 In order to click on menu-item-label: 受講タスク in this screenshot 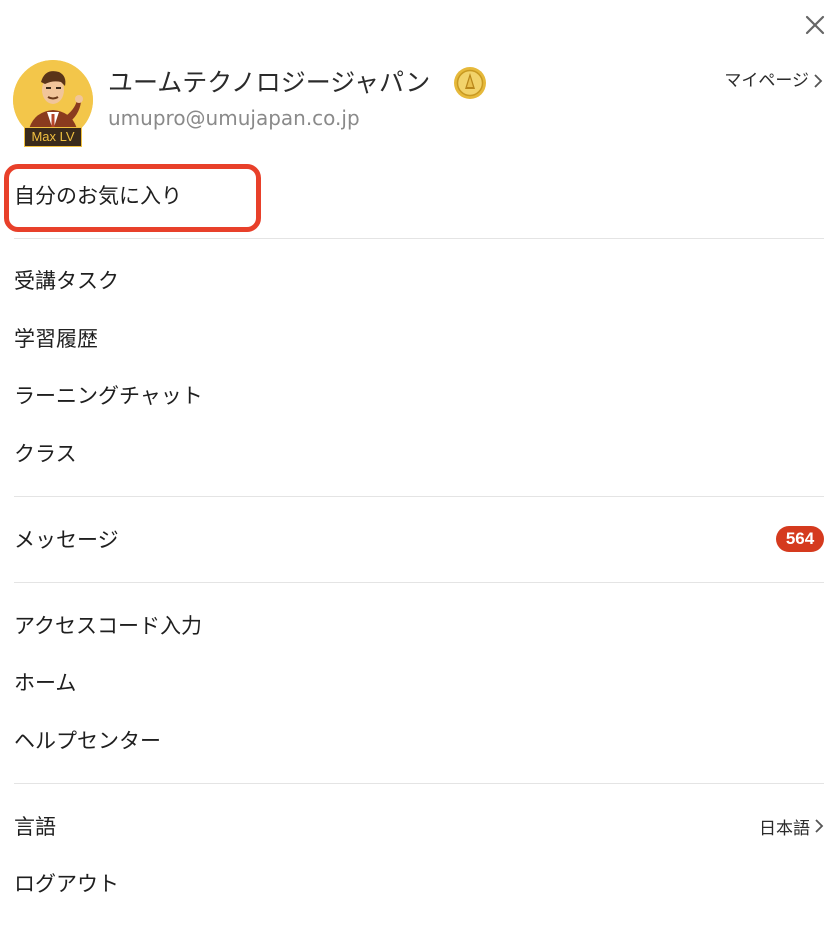, I will do `click(66, 281)`.